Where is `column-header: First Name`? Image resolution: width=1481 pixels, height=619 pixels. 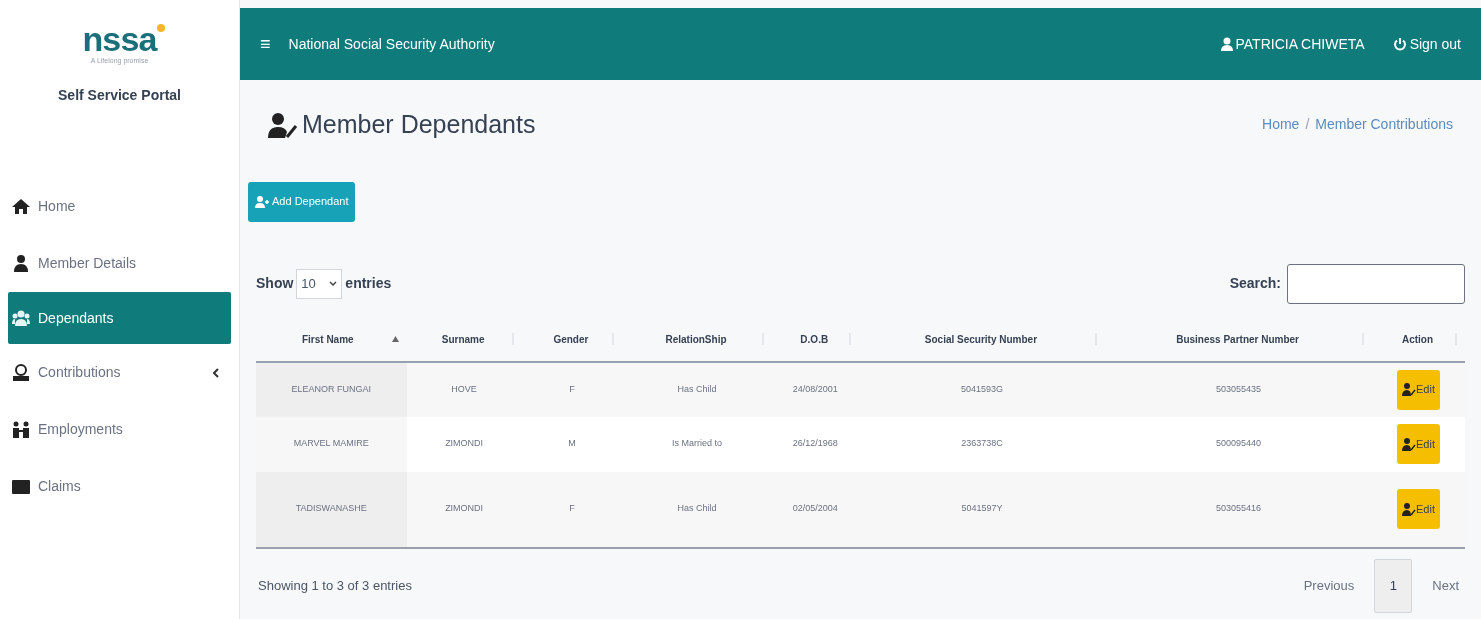 column-header: First Name is located at coordinates (328, 339).